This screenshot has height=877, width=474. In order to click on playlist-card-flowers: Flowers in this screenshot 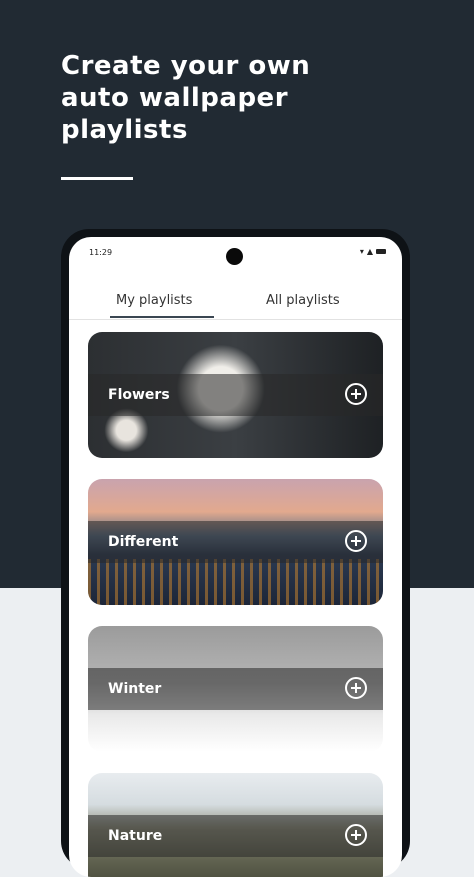, I will do `click(235, 395)`.